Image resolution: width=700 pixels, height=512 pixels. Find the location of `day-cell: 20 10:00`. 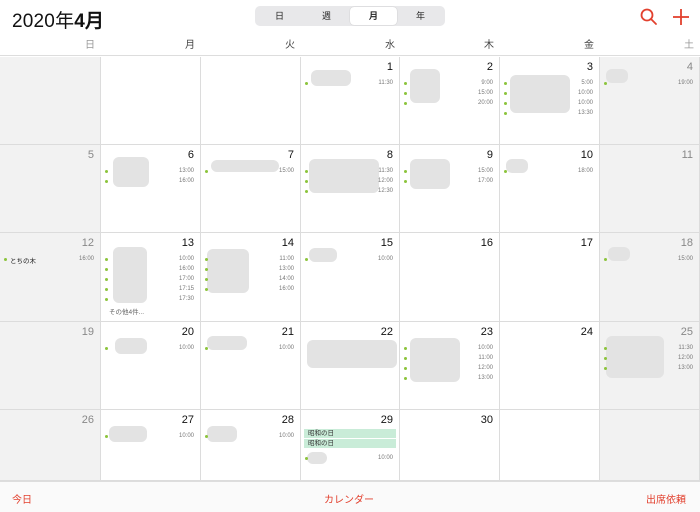

day-cell: 20 10:00 is located at coordinates (151, 366).